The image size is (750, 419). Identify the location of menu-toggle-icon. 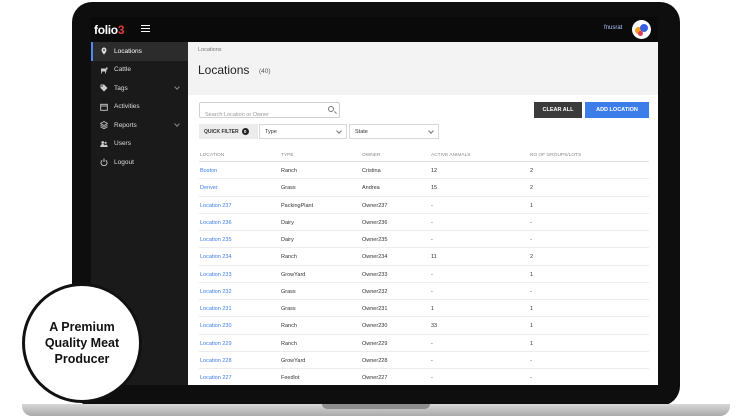
(145, 28).